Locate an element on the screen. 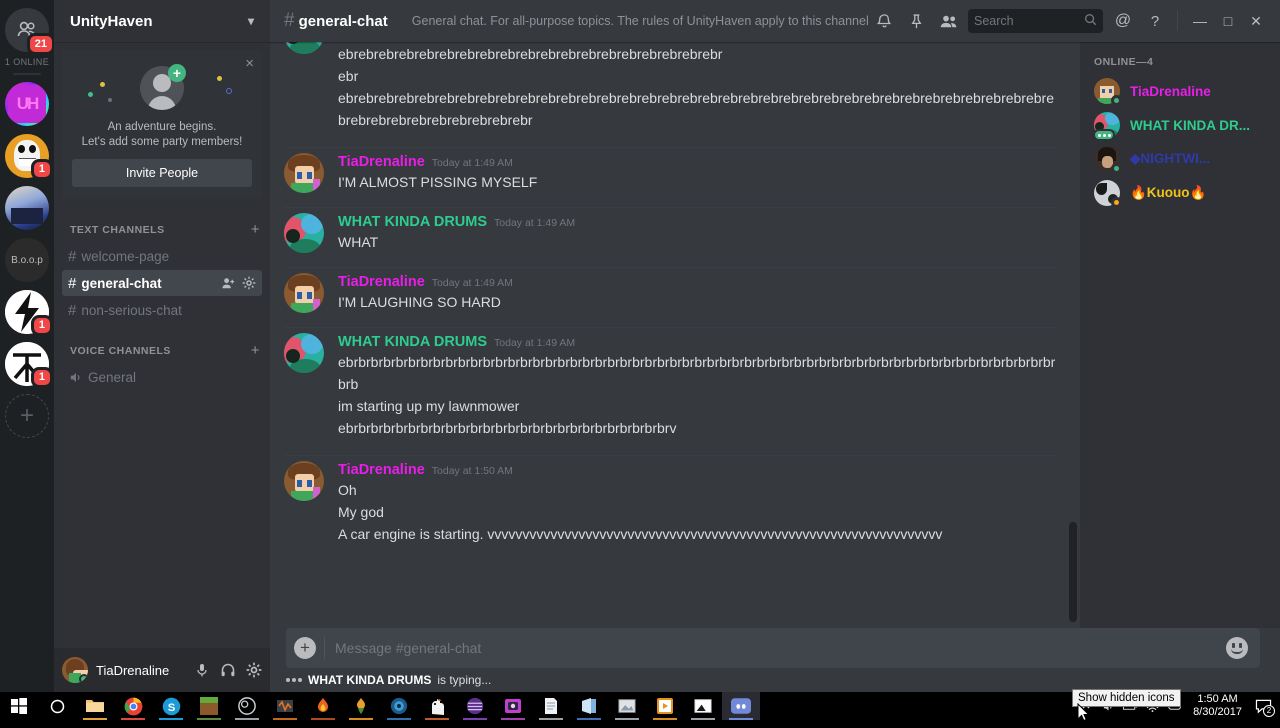 Image resolution: width=1280 pixels, height=728 pixels. maximize-button: □ is located at coordinates (1228, 21).